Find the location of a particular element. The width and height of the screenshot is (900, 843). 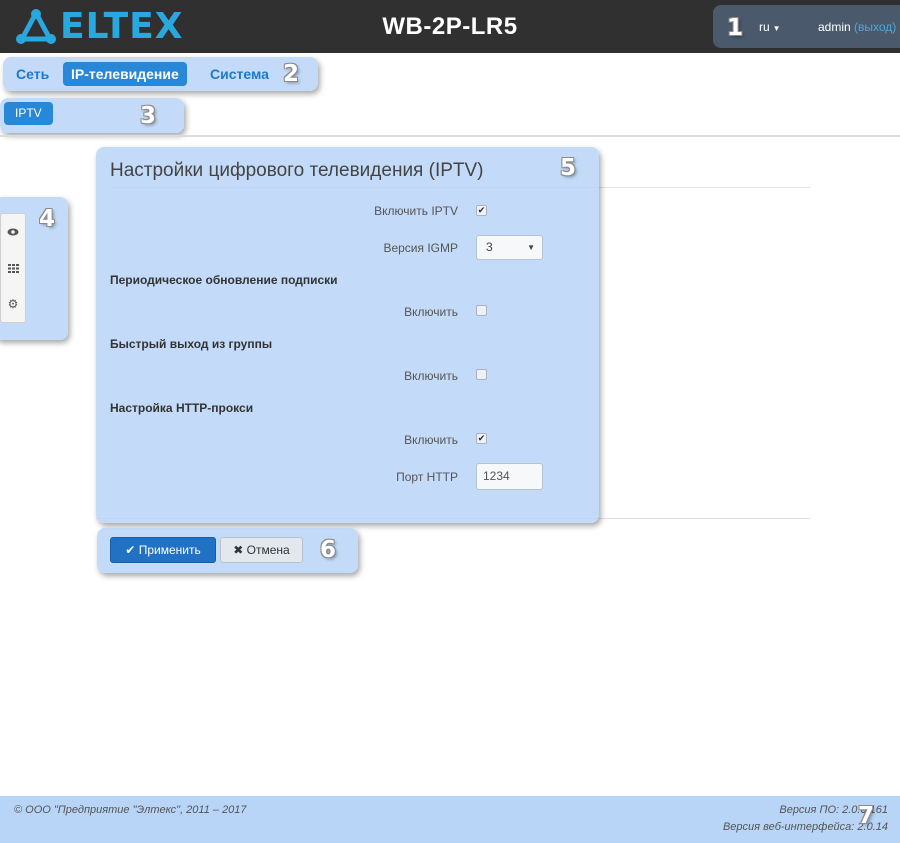

http-port-label: Порт HTTP is located at coordinates (427, 477).